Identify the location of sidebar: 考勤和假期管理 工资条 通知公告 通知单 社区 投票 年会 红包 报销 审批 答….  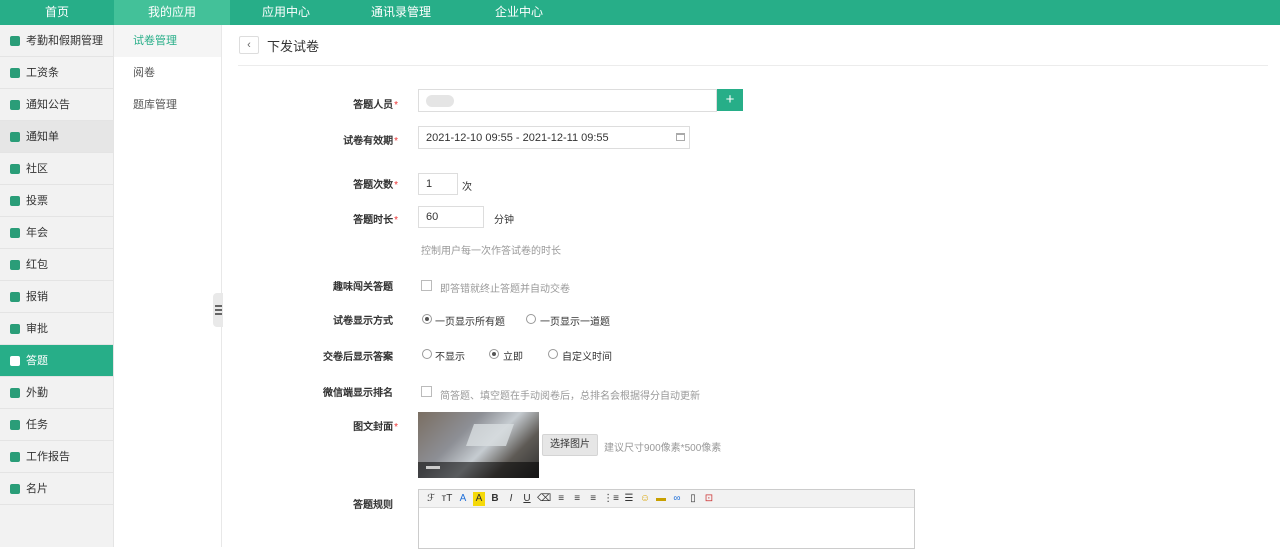
(57, 286).